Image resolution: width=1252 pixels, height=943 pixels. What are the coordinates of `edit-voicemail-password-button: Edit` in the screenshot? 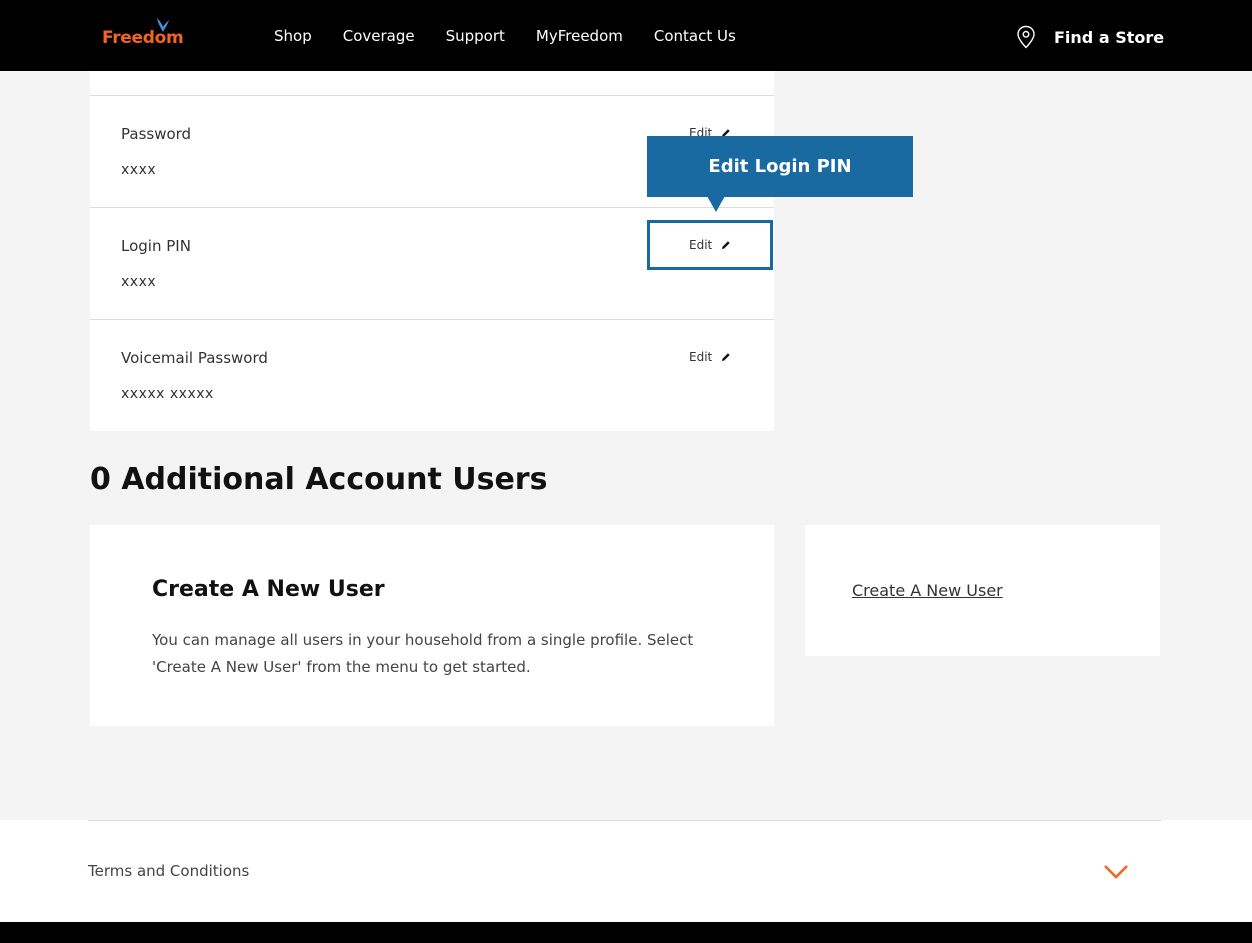 It's located at (710, 357).